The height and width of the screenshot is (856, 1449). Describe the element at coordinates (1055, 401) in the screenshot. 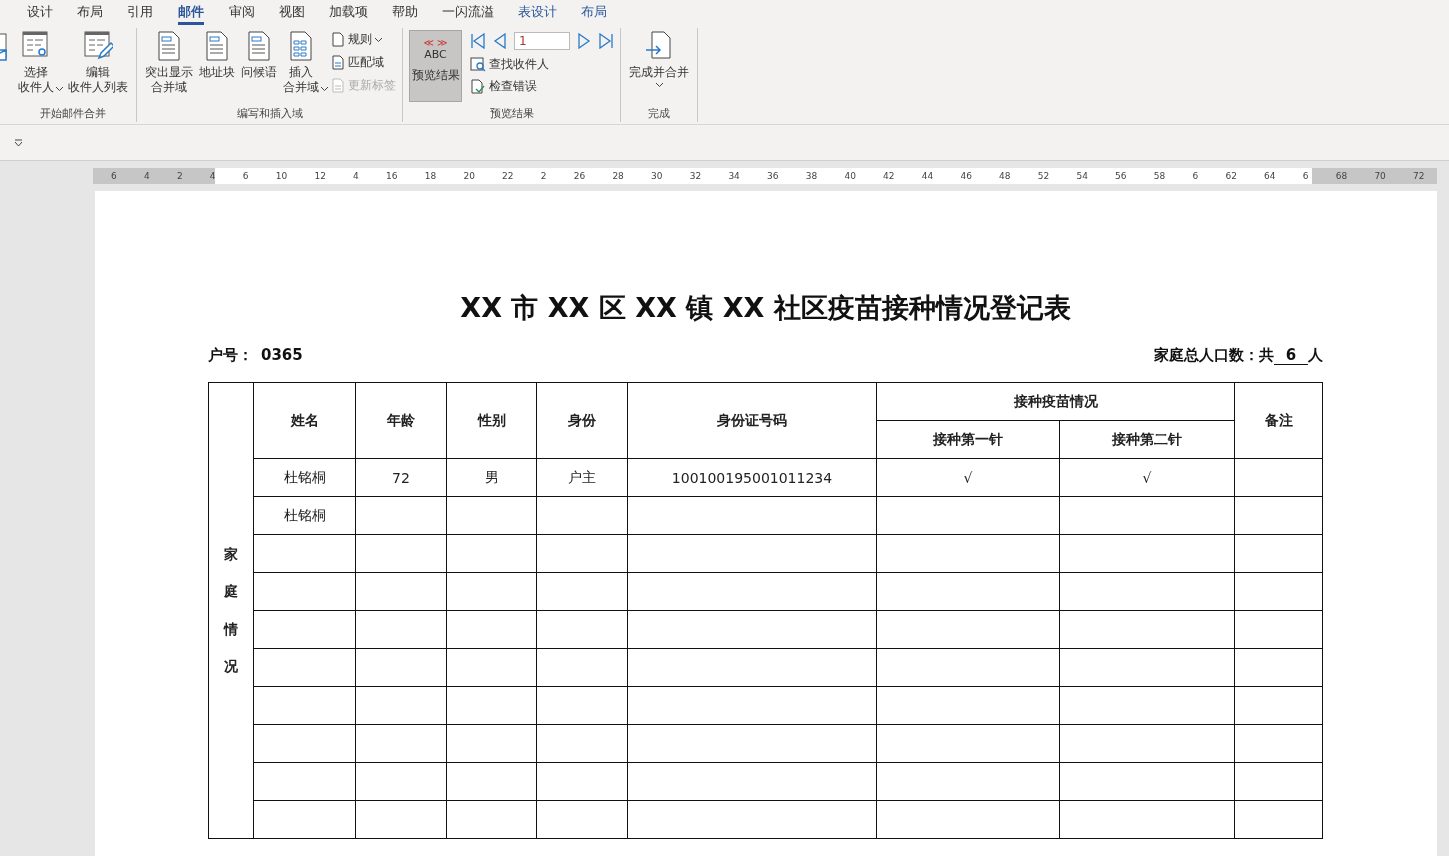

I see `table-header: 接种疫苗情况` at that location.